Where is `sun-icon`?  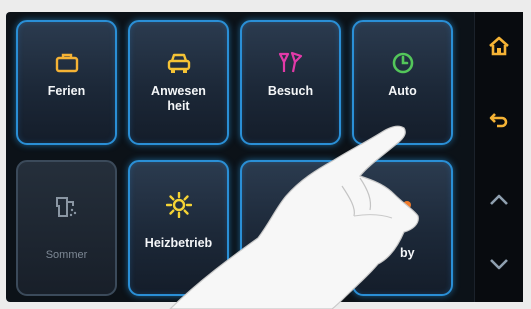 sun-icon is located at coordinates (178, 205).